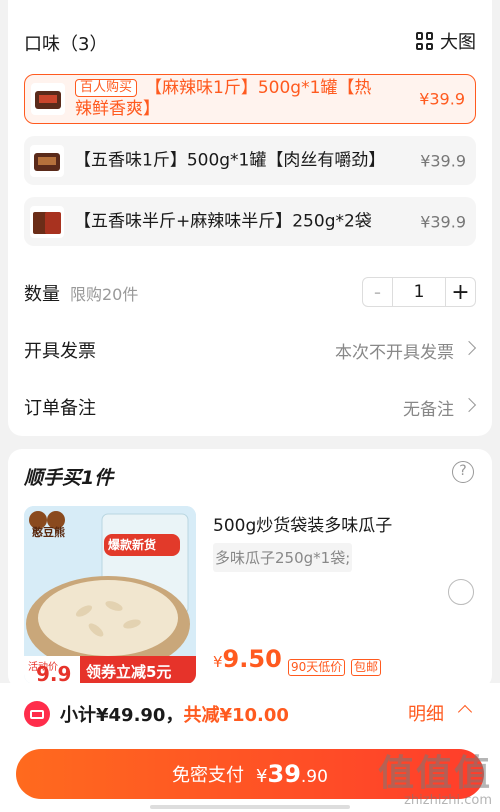 The height and width of the screenshot is (812, 500). I want to click on flavor-option: 【五香味1斤】500g*1罐【肉丝有嚼劲】 ¥39.9, so click(250, 160).